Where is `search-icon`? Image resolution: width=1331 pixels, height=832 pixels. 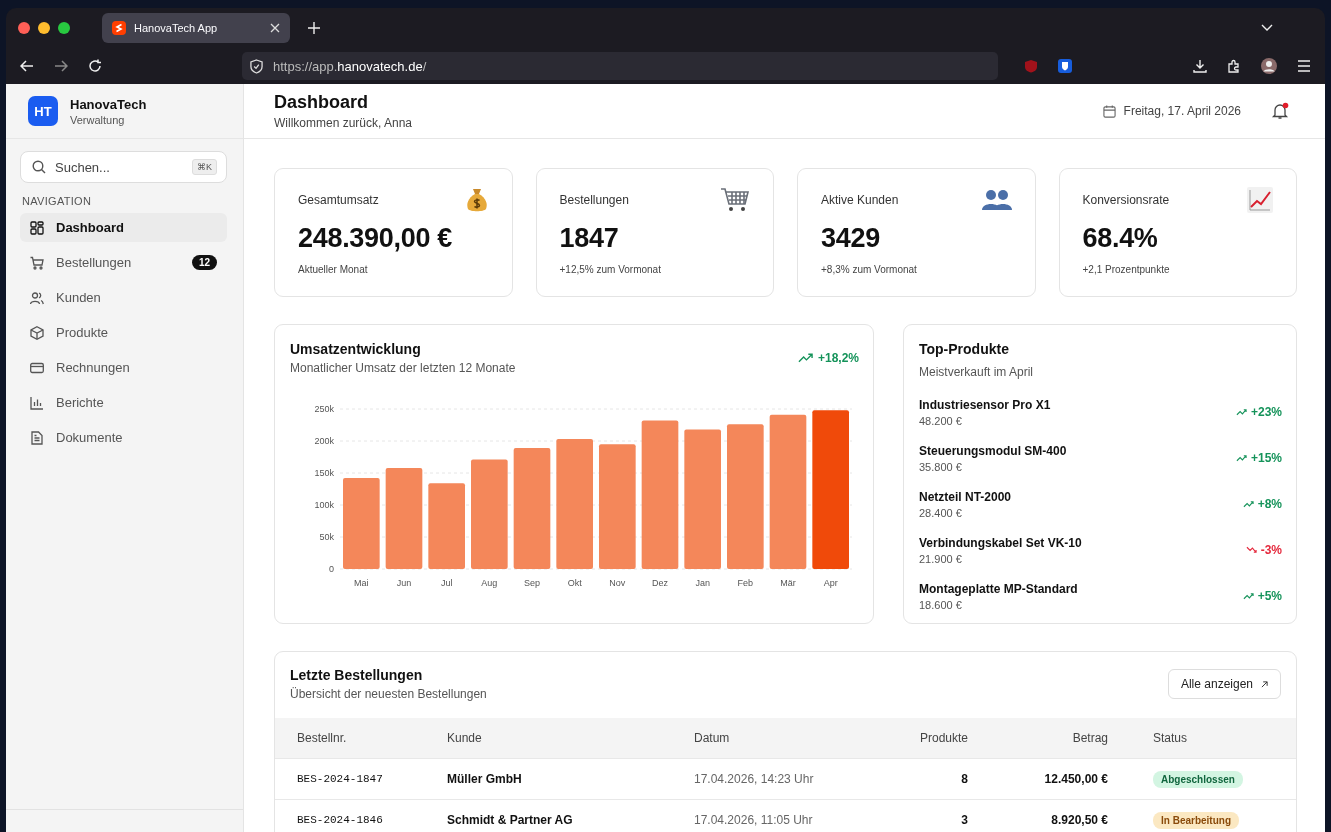 search-icon is located at coordinates (39, 167).